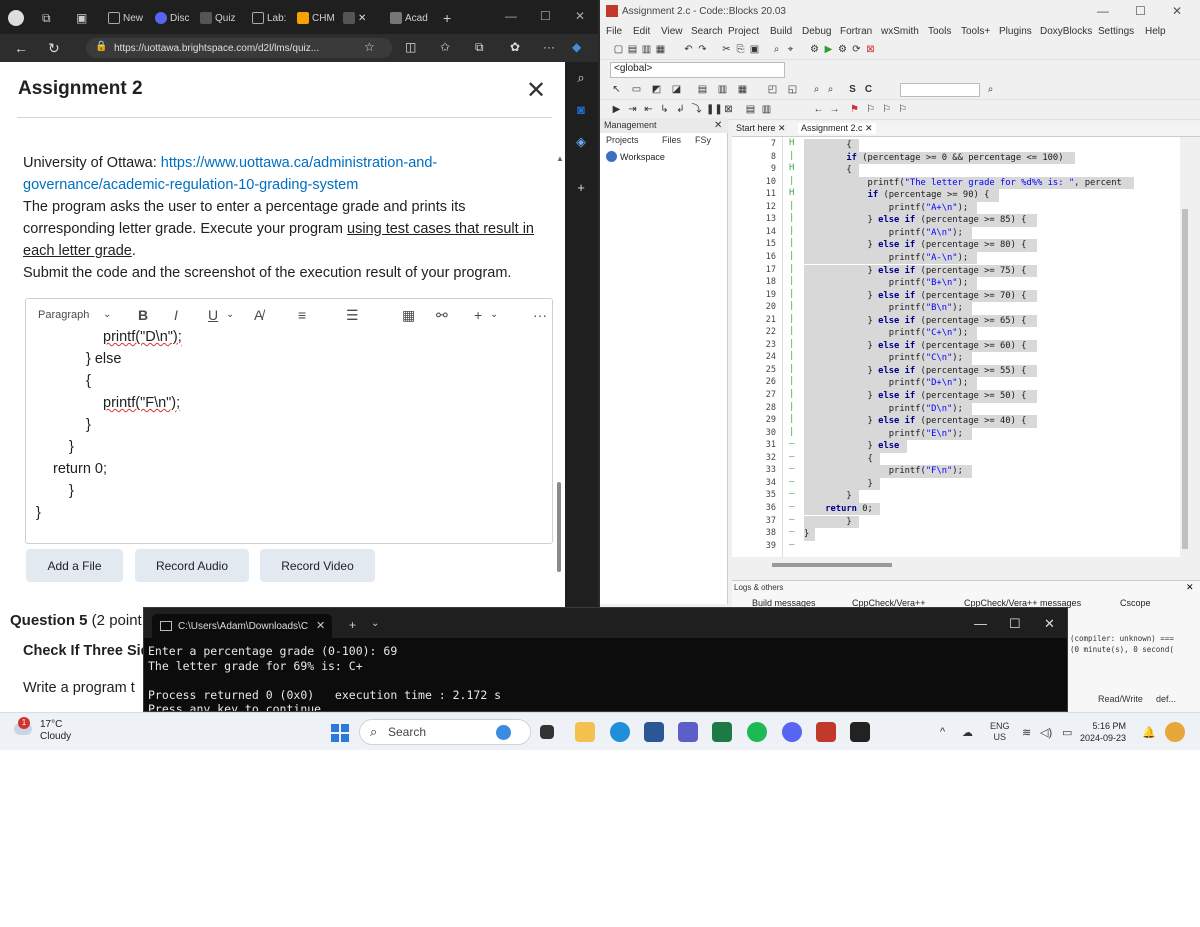 The height and width of the screenshot is (927, 1200). Describe the element at coordinates (828, 49) in the screenshot. I see `run-icon: ▶` at that location.